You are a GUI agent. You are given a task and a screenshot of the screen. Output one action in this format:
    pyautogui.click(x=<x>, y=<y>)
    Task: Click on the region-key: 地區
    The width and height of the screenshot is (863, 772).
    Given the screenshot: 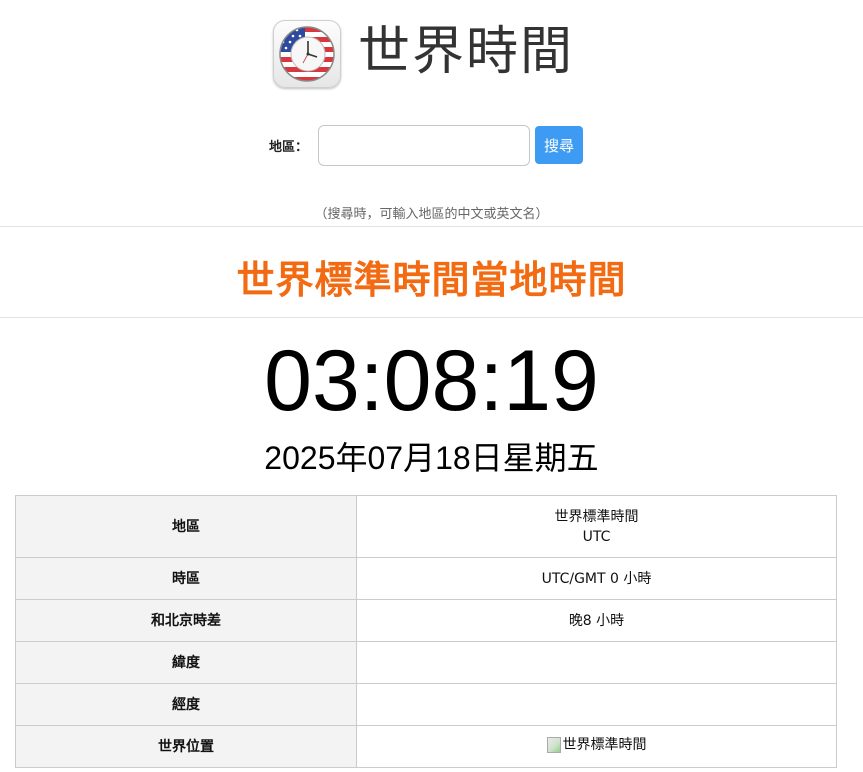 What is the action you would take?
    pyautogui.click(x=186, y=526)
    